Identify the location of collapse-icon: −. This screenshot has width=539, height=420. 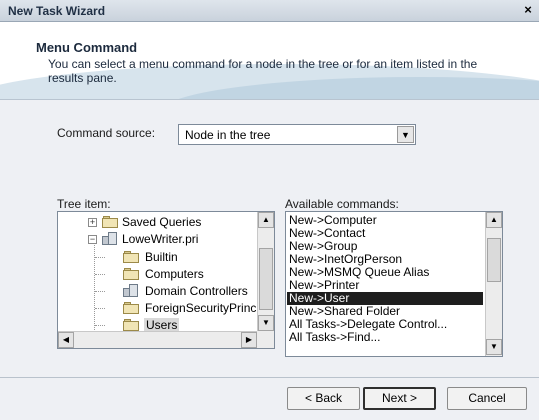
(92, 239).